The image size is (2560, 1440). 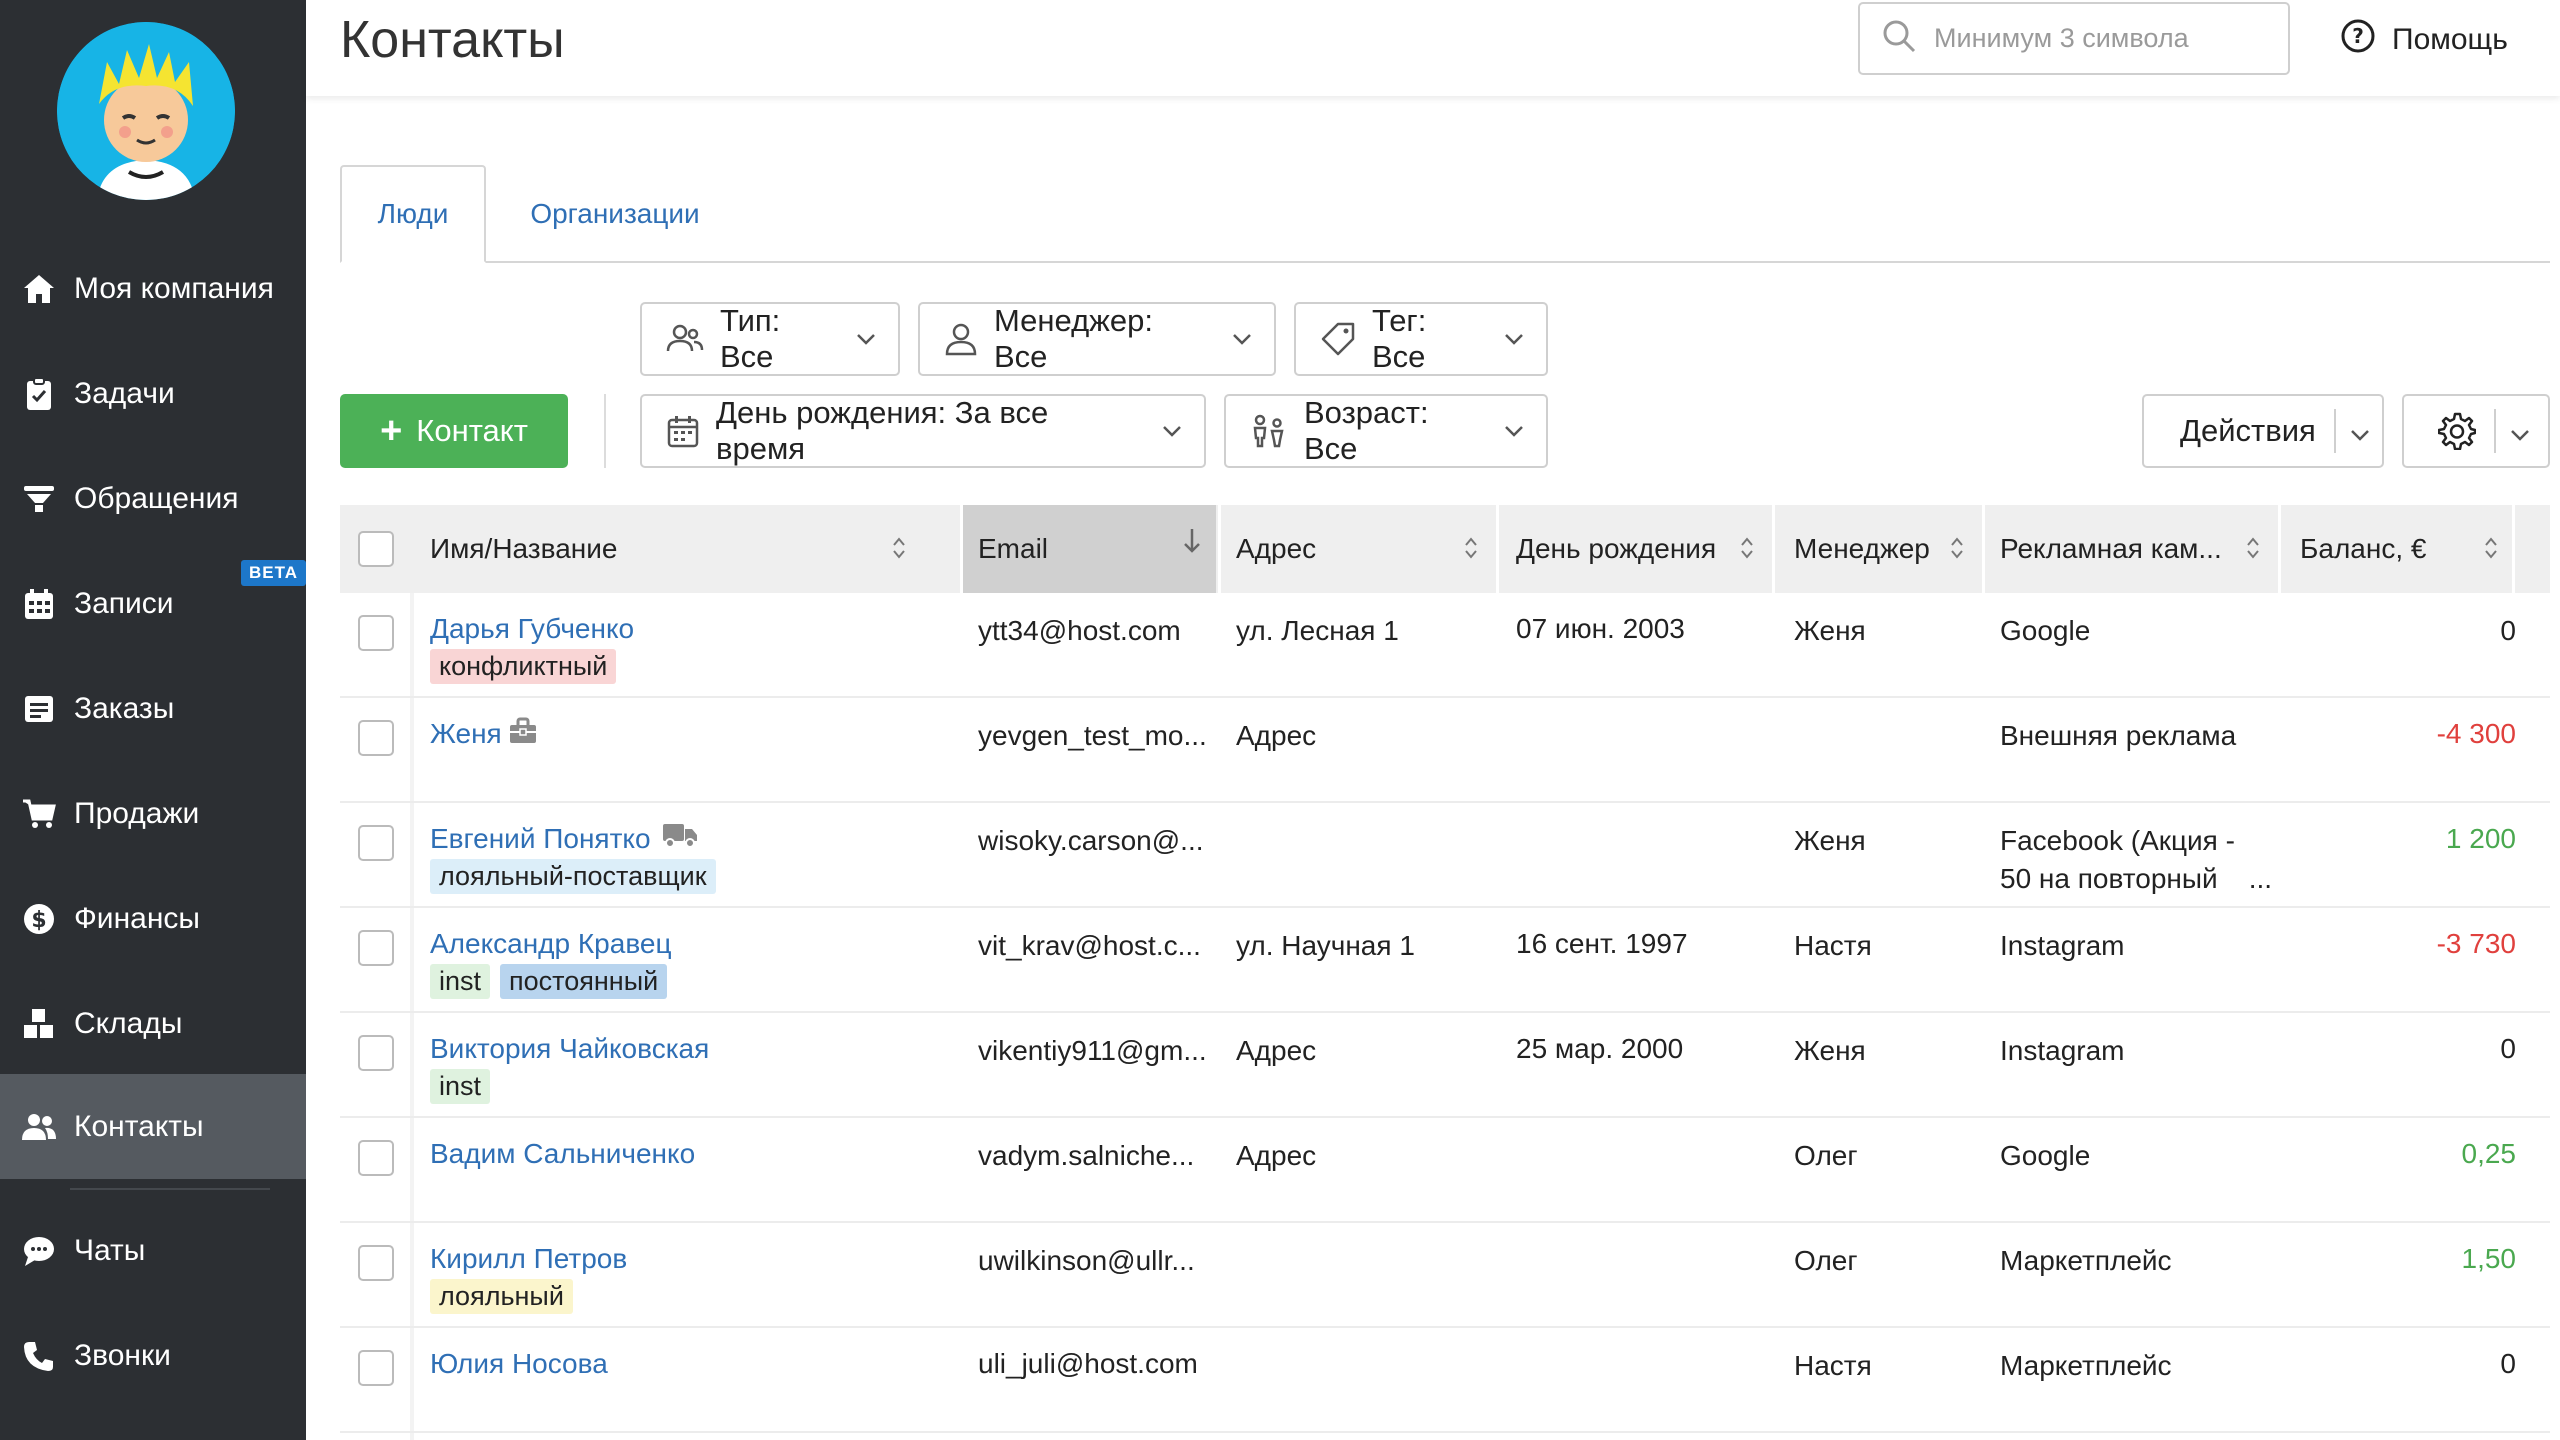 What do you see at coordinates (466, 734) in the screenshot?
I see `contact-name-link: Женя` at bounding box center [466, 734].